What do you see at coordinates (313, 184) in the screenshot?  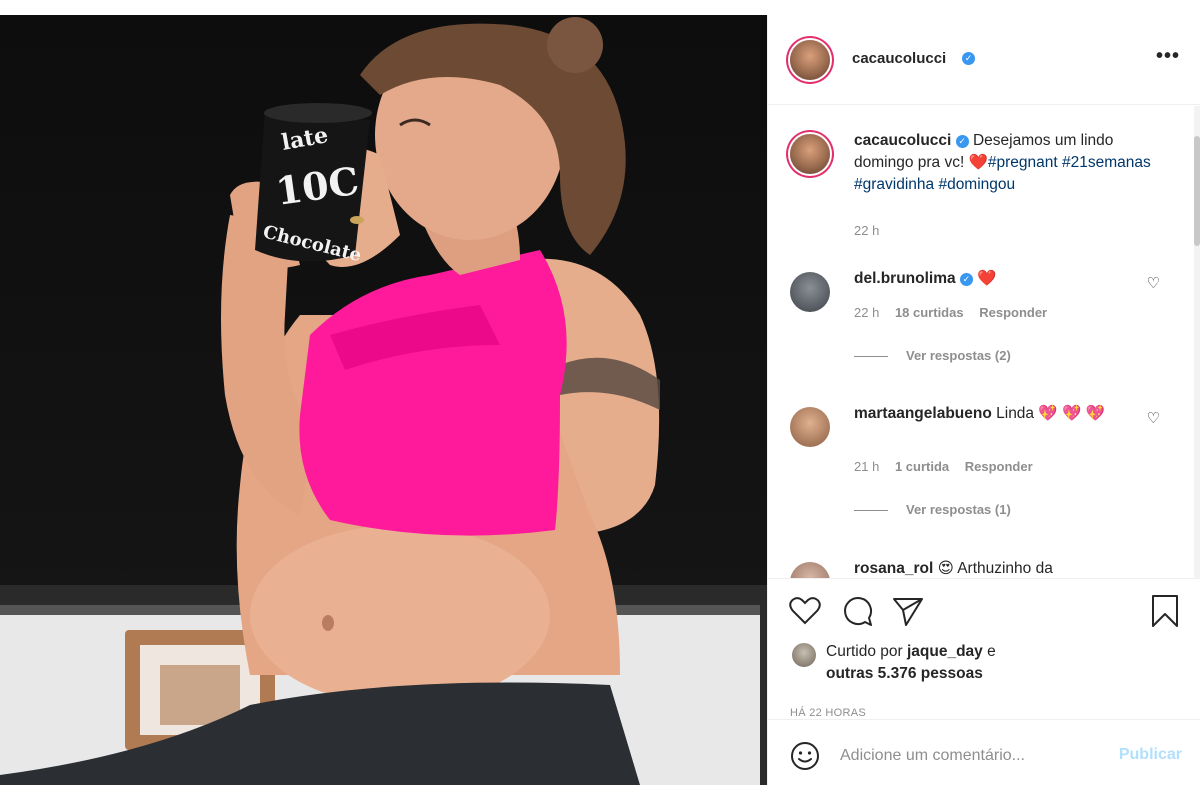 I see `mug: late 10C Chocolate` at bounding box center [313, 184].